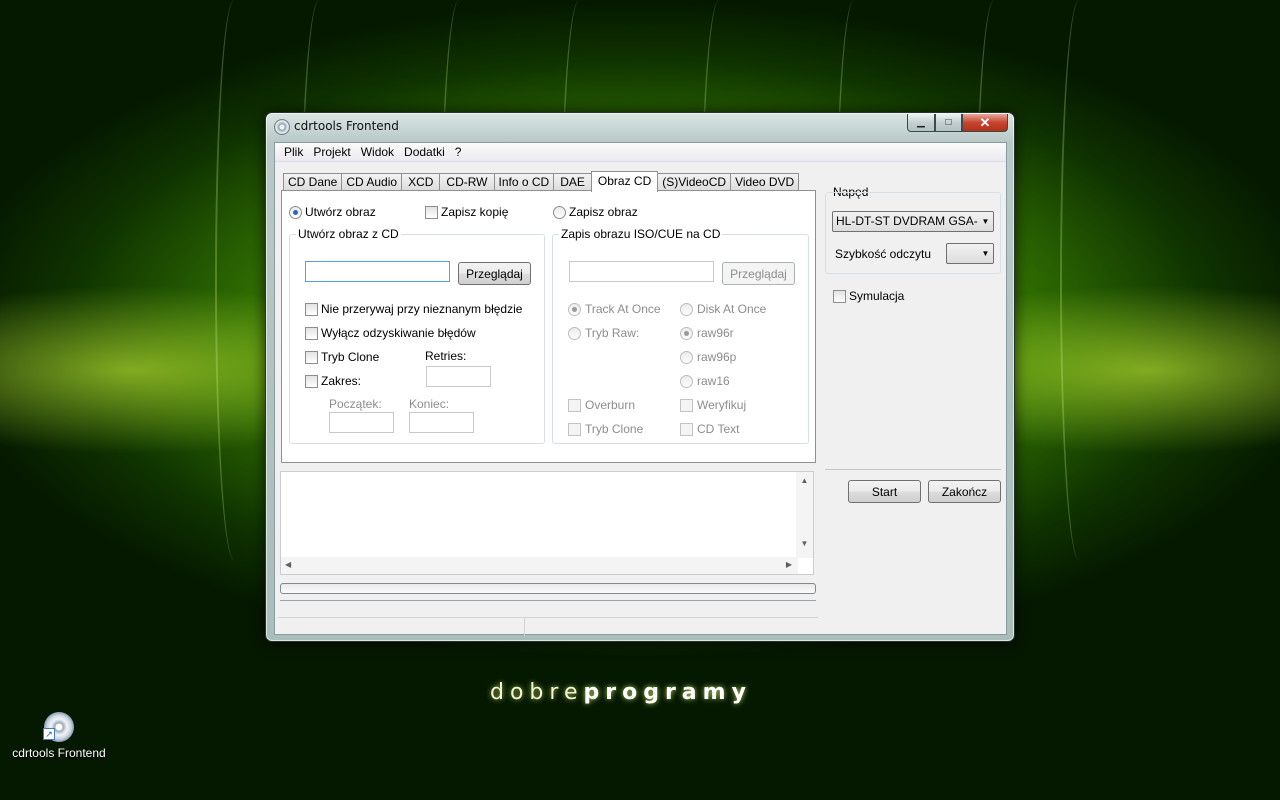 This screenshot has width=1280, height=800. What do you see at coordinates (458, 376) in the screenshot?
I see `retries-input` at bounding box center [458, 376].